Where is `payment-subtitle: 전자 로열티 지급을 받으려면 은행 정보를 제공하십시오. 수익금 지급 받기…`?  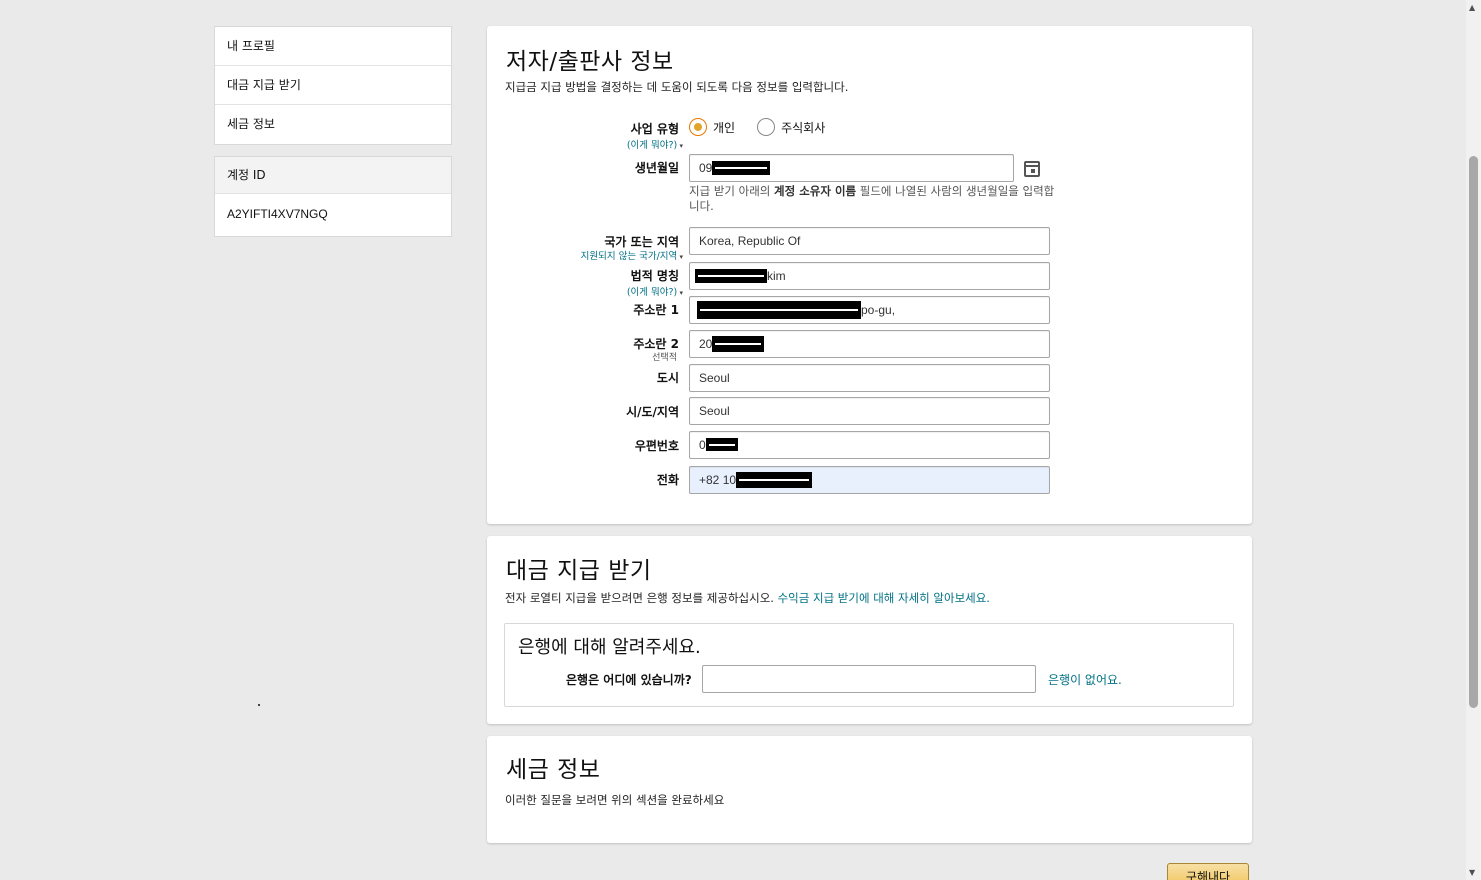
payment-subtitle: 전자 로열티 지급을 받으려면 은행 정보를 제공하십시오. 수익금 지급 받기… is located at coordinates (747, 598).